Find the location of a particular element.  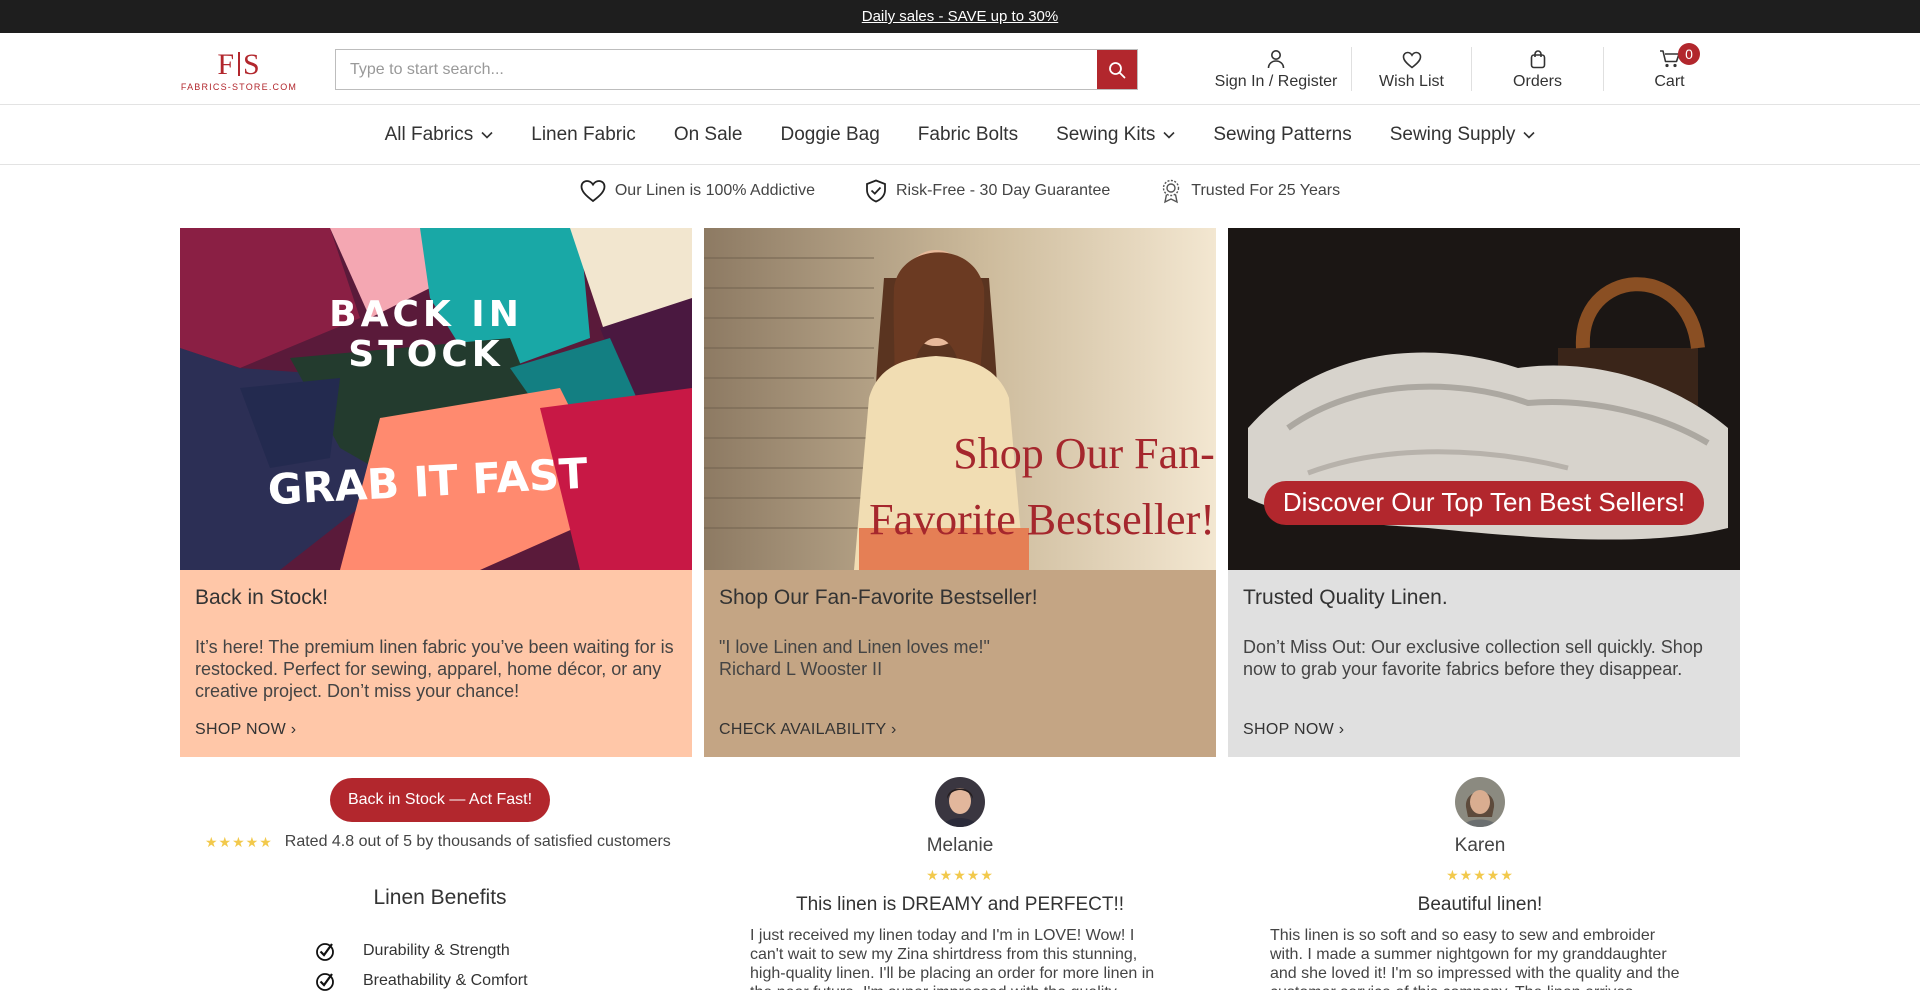

logo: FS FABRICS-STORE.COM is located at coordinates (239, 71).